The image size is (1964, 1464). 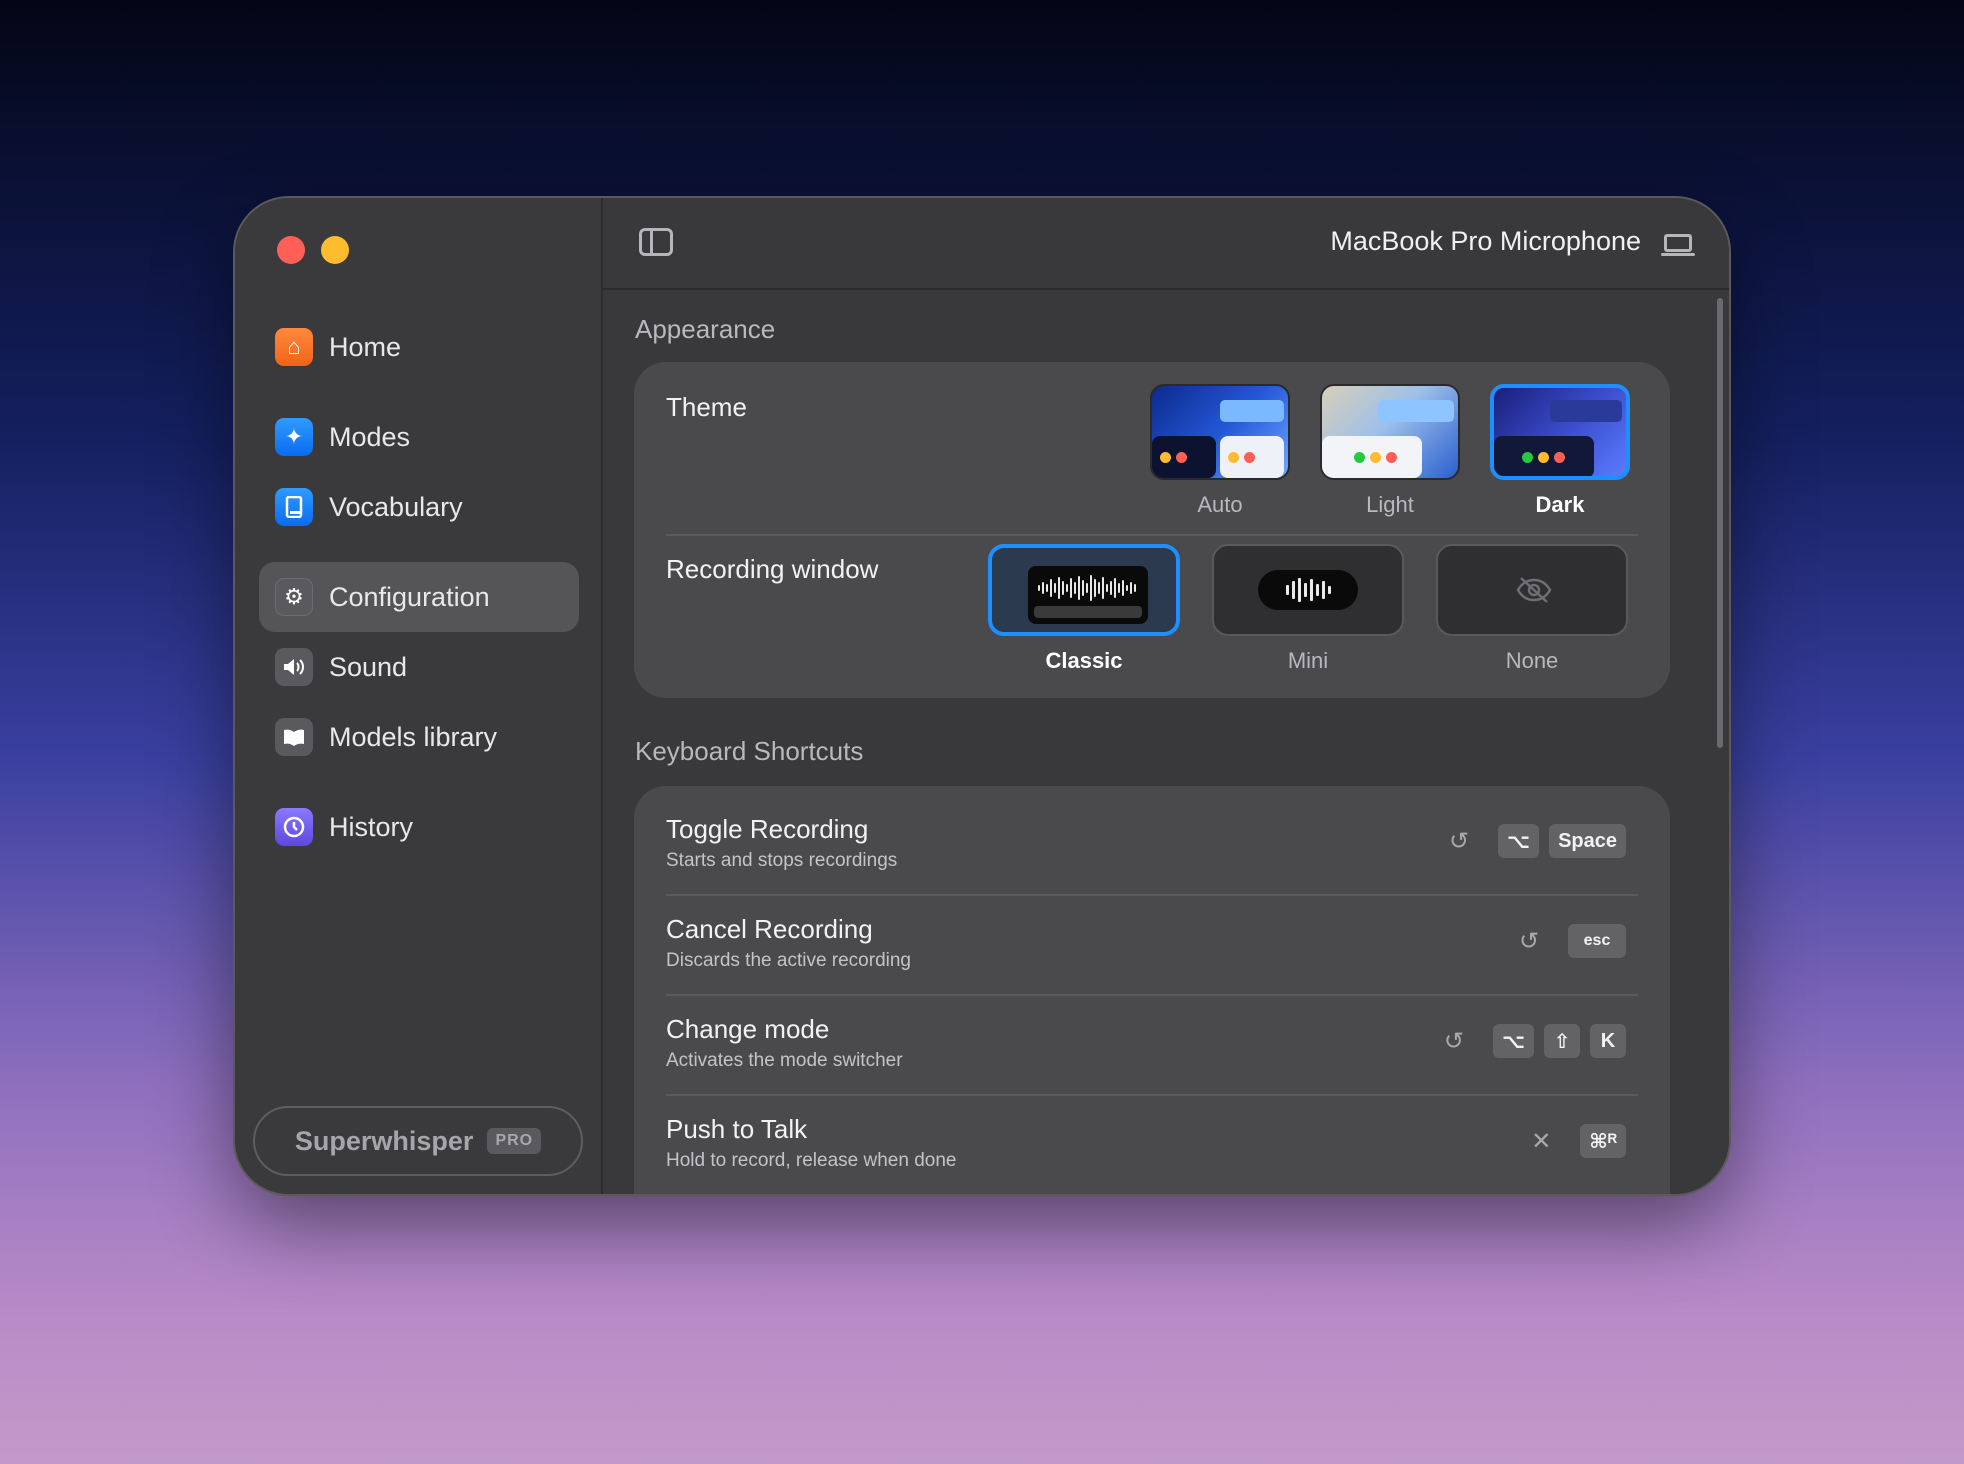 I want to click on recording-option-mini: Mini, so click(x=1308, y=609).